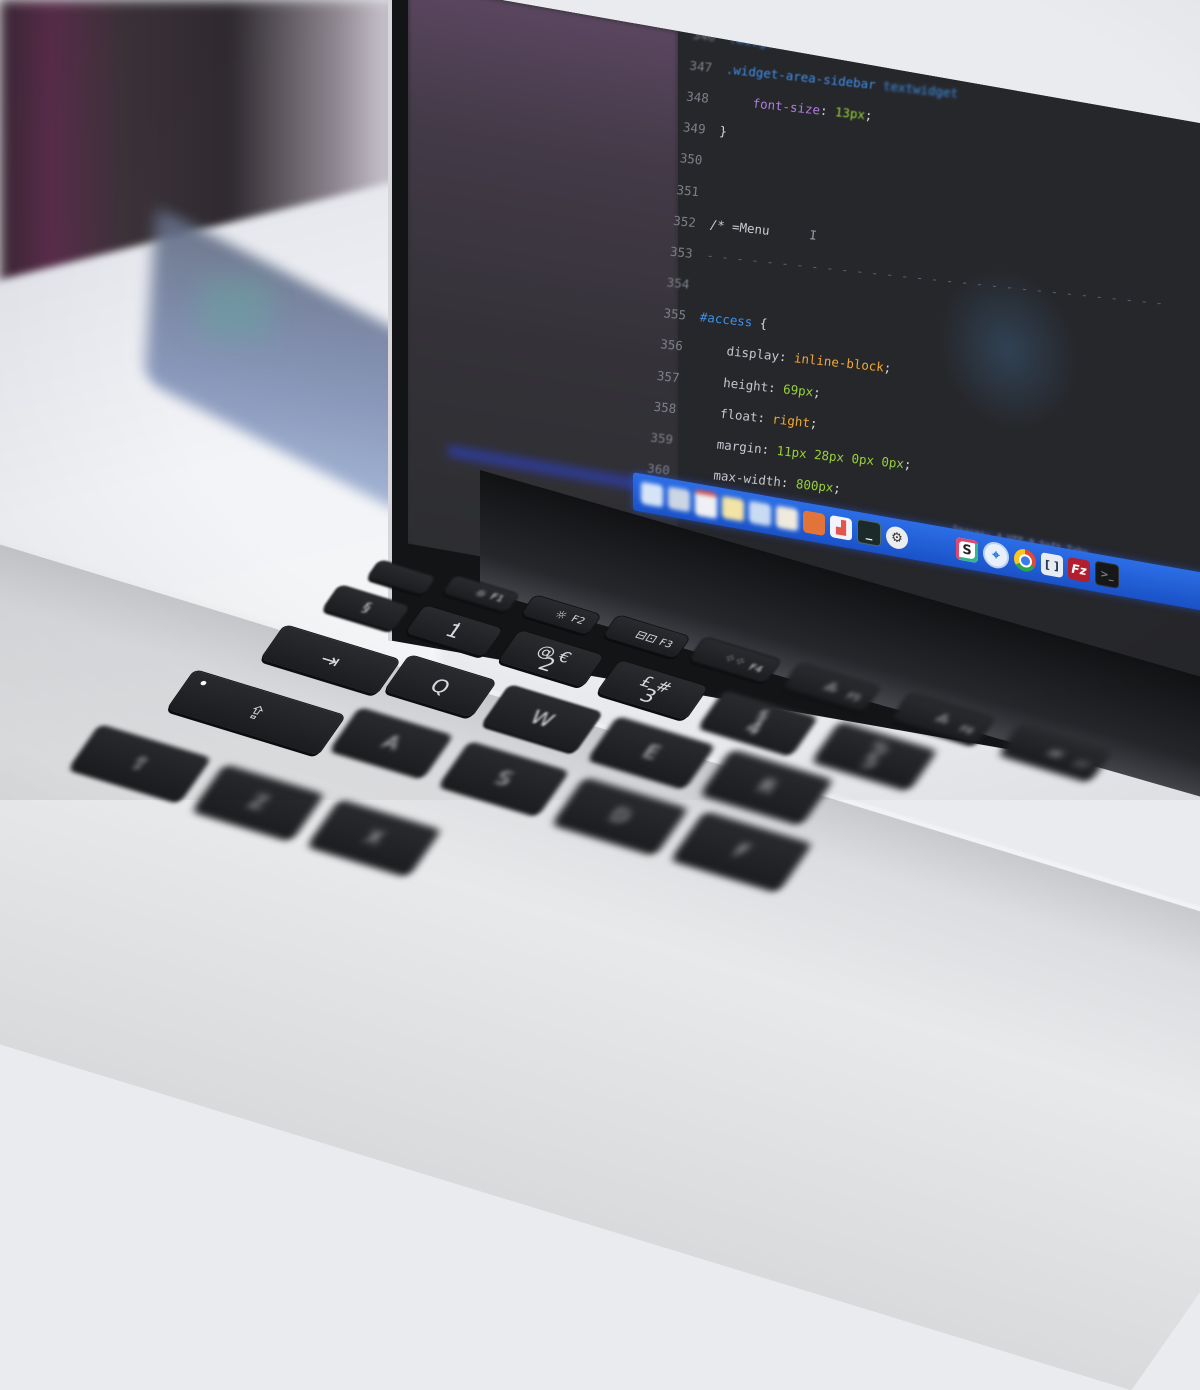 The height and width of the screenshot is (1390, 1200). Describe the element at coordinates (652, 690) in the screenshot. I see `key-3: £ #3` at that location.